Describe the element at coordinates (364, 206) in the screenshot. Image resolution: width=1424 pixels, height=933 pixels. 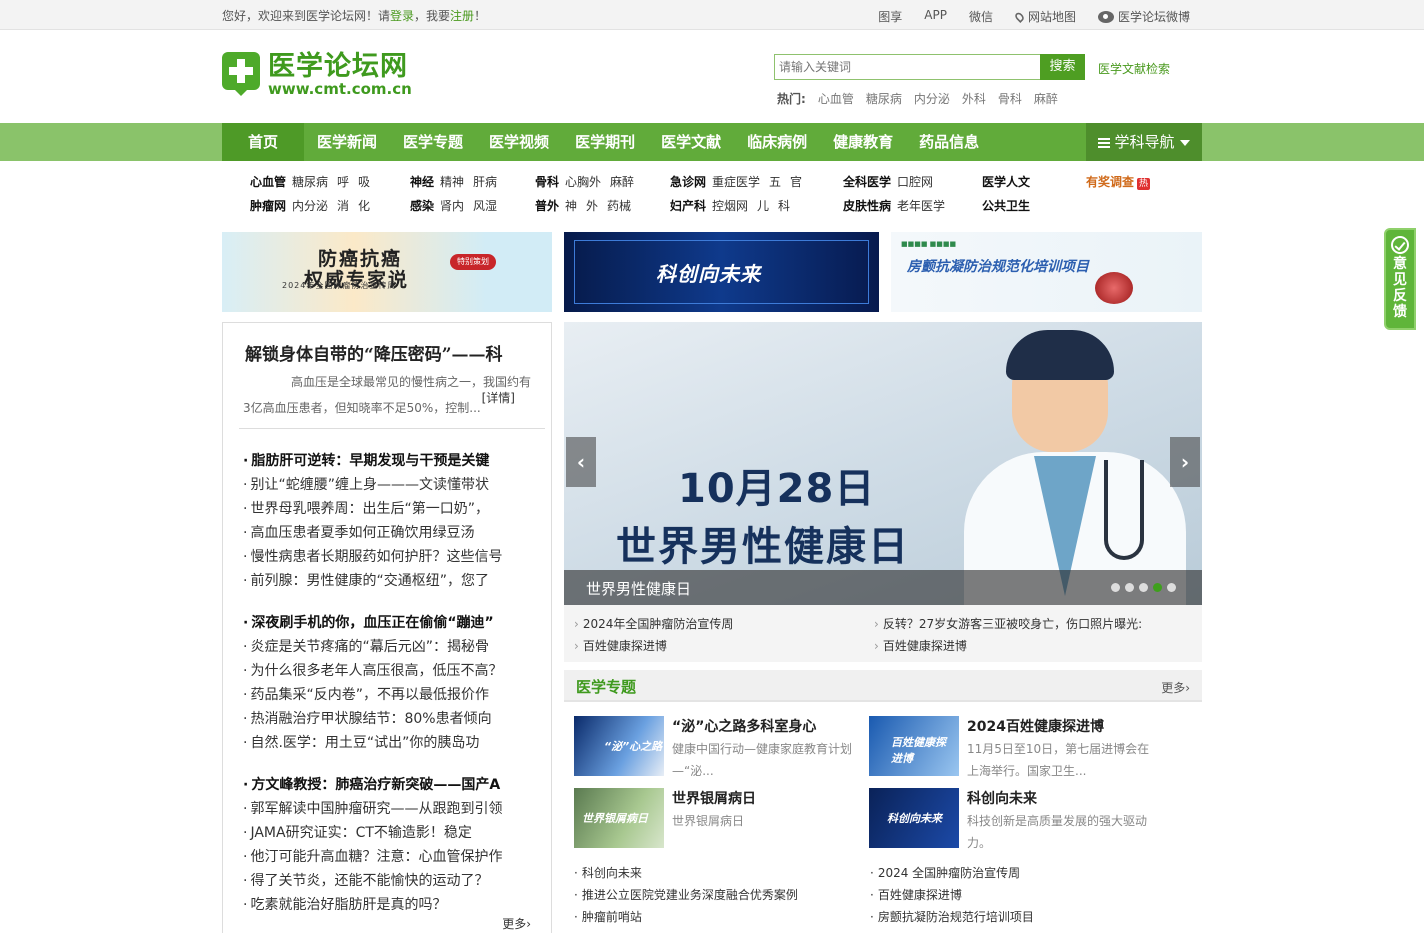
I see `cat-link: 化` at that location.